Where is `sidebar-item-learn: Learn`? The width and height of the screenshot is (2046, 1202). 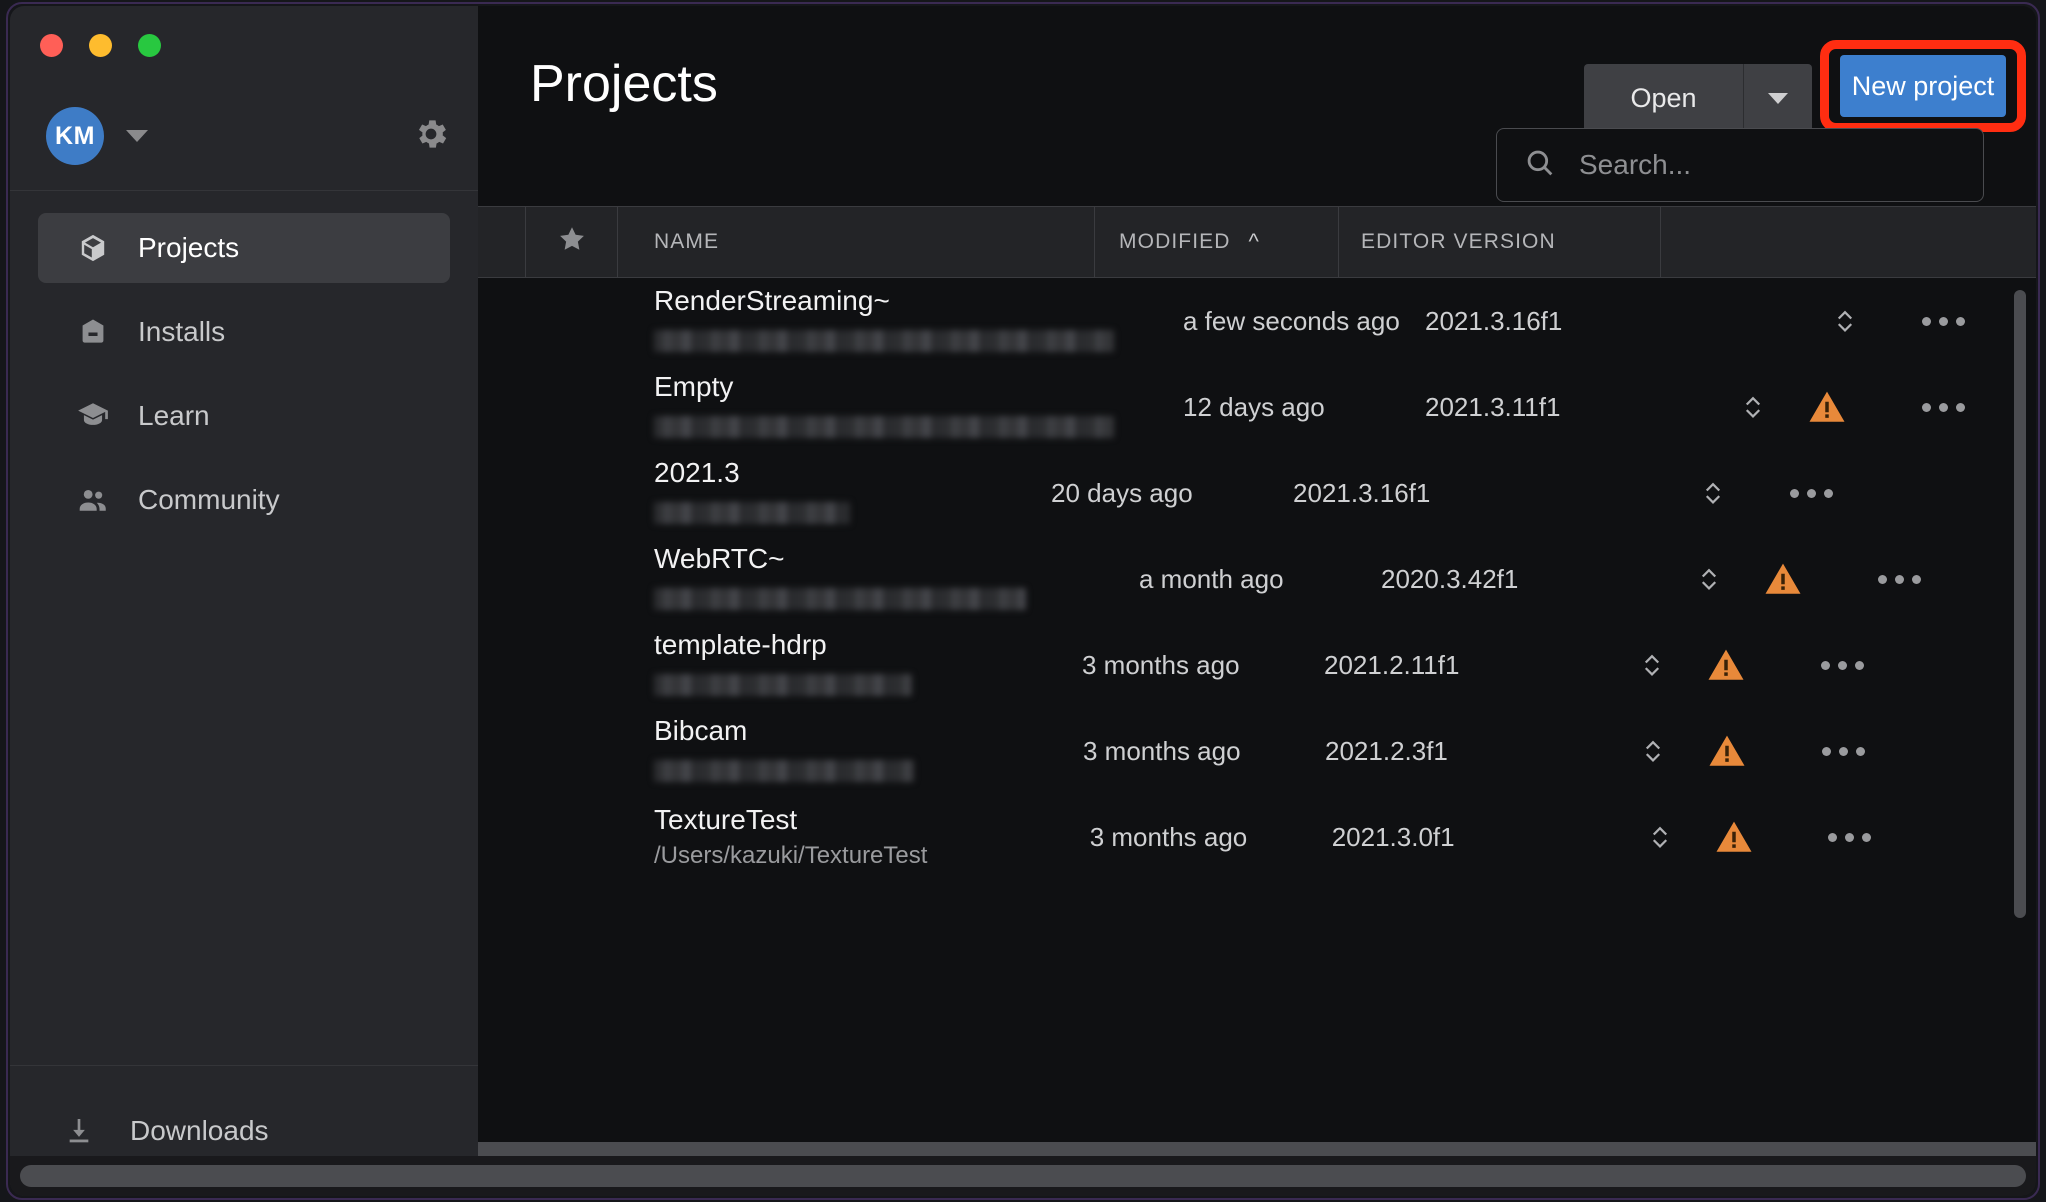
sidebar-item-learn: Learn is located at coordinates (244, 416).